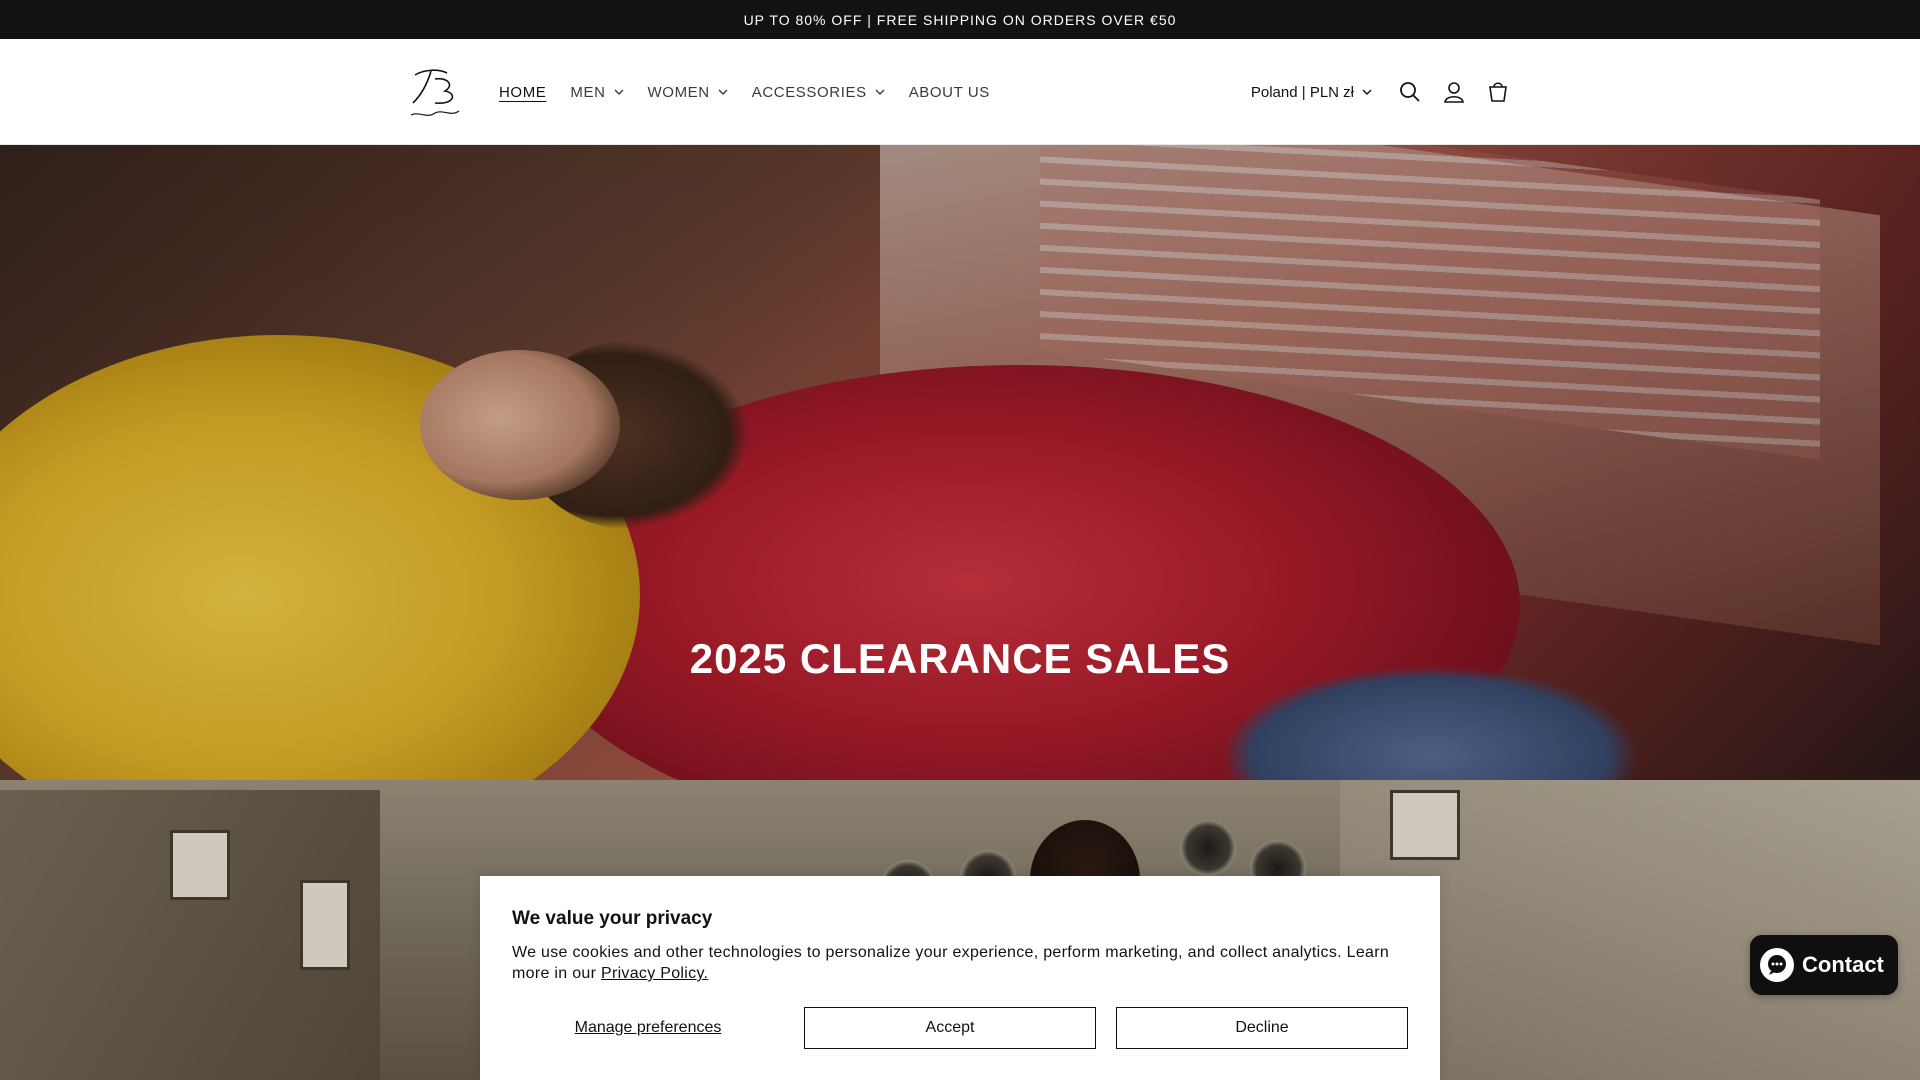 This screenshot has width=1920, height=1080. I want to click on nav-women: WOMEN, so click(688, 92).